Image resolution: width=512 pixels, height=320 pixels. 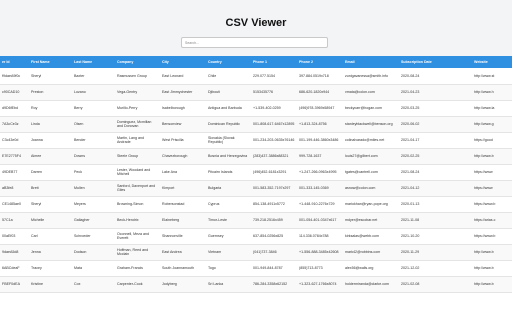 I want to click on table-cell: Bulgaria, so click(x=228, y=188).